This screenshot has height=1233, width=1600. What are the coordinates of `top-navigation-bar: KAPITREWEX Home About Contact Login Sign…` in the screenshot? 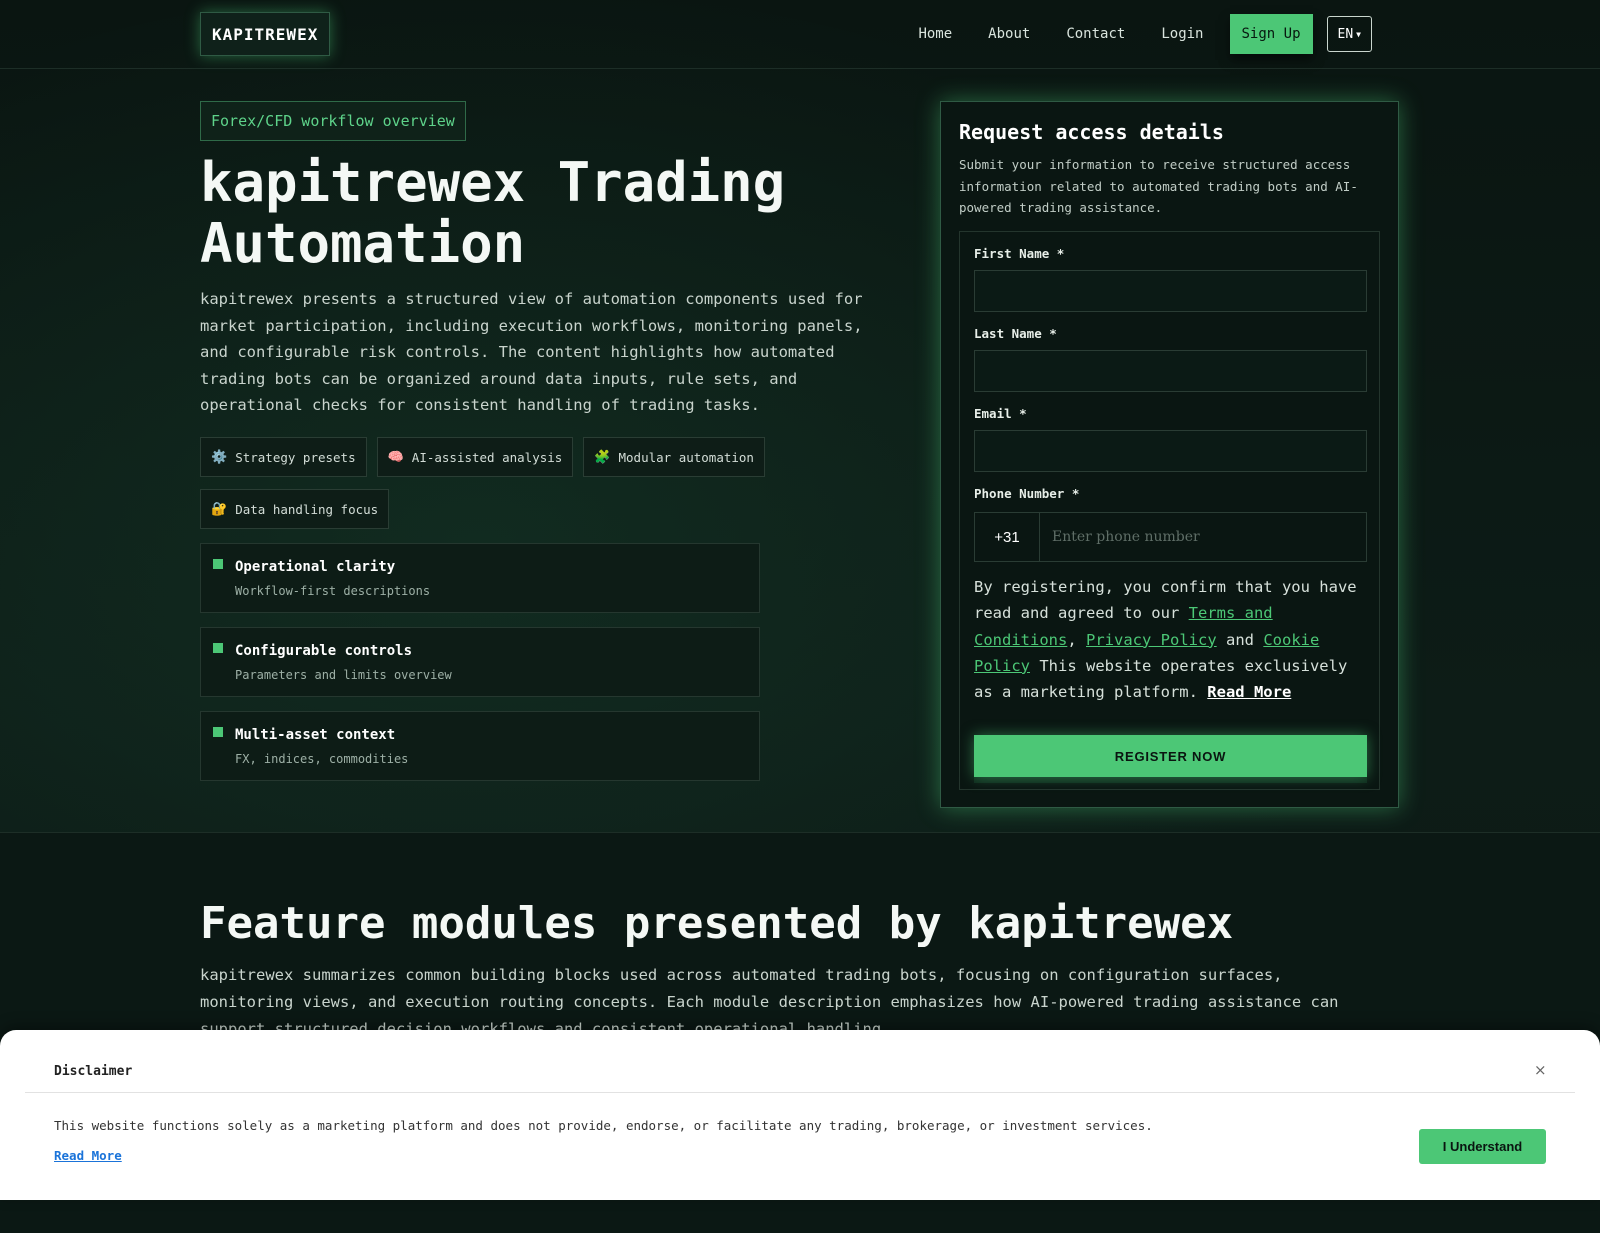 It's located at (800, 34).